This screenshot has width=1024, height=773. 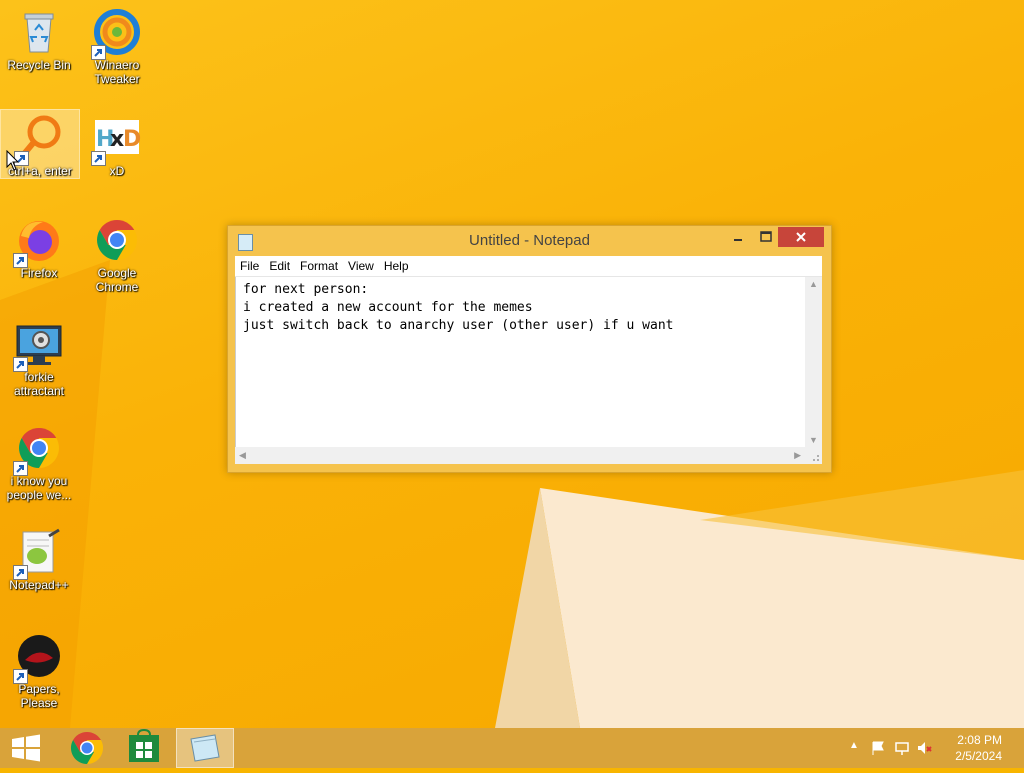 I want to click on desktop-icon-winaero-tweaker: Winaero Tweaker, so click(x=117, y=45).